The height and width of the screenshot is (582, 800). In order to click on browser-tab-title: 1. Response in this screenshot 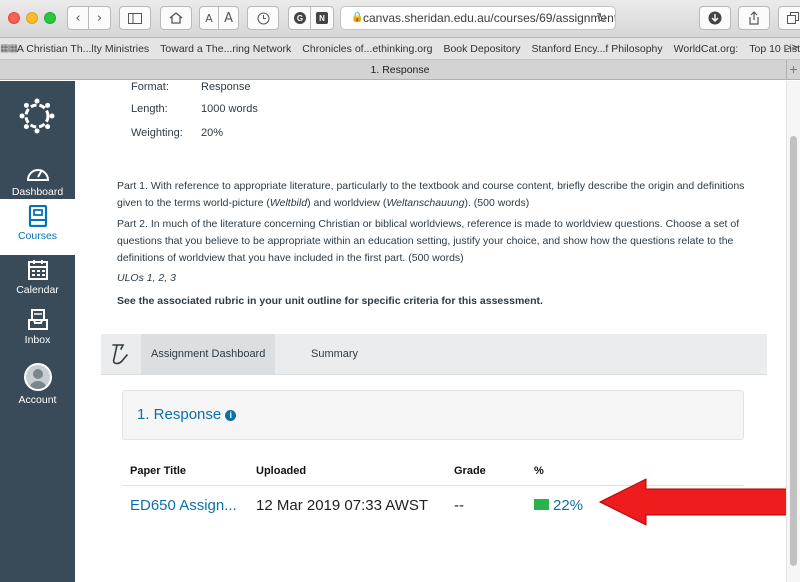, I will do `click(400, 70)`.